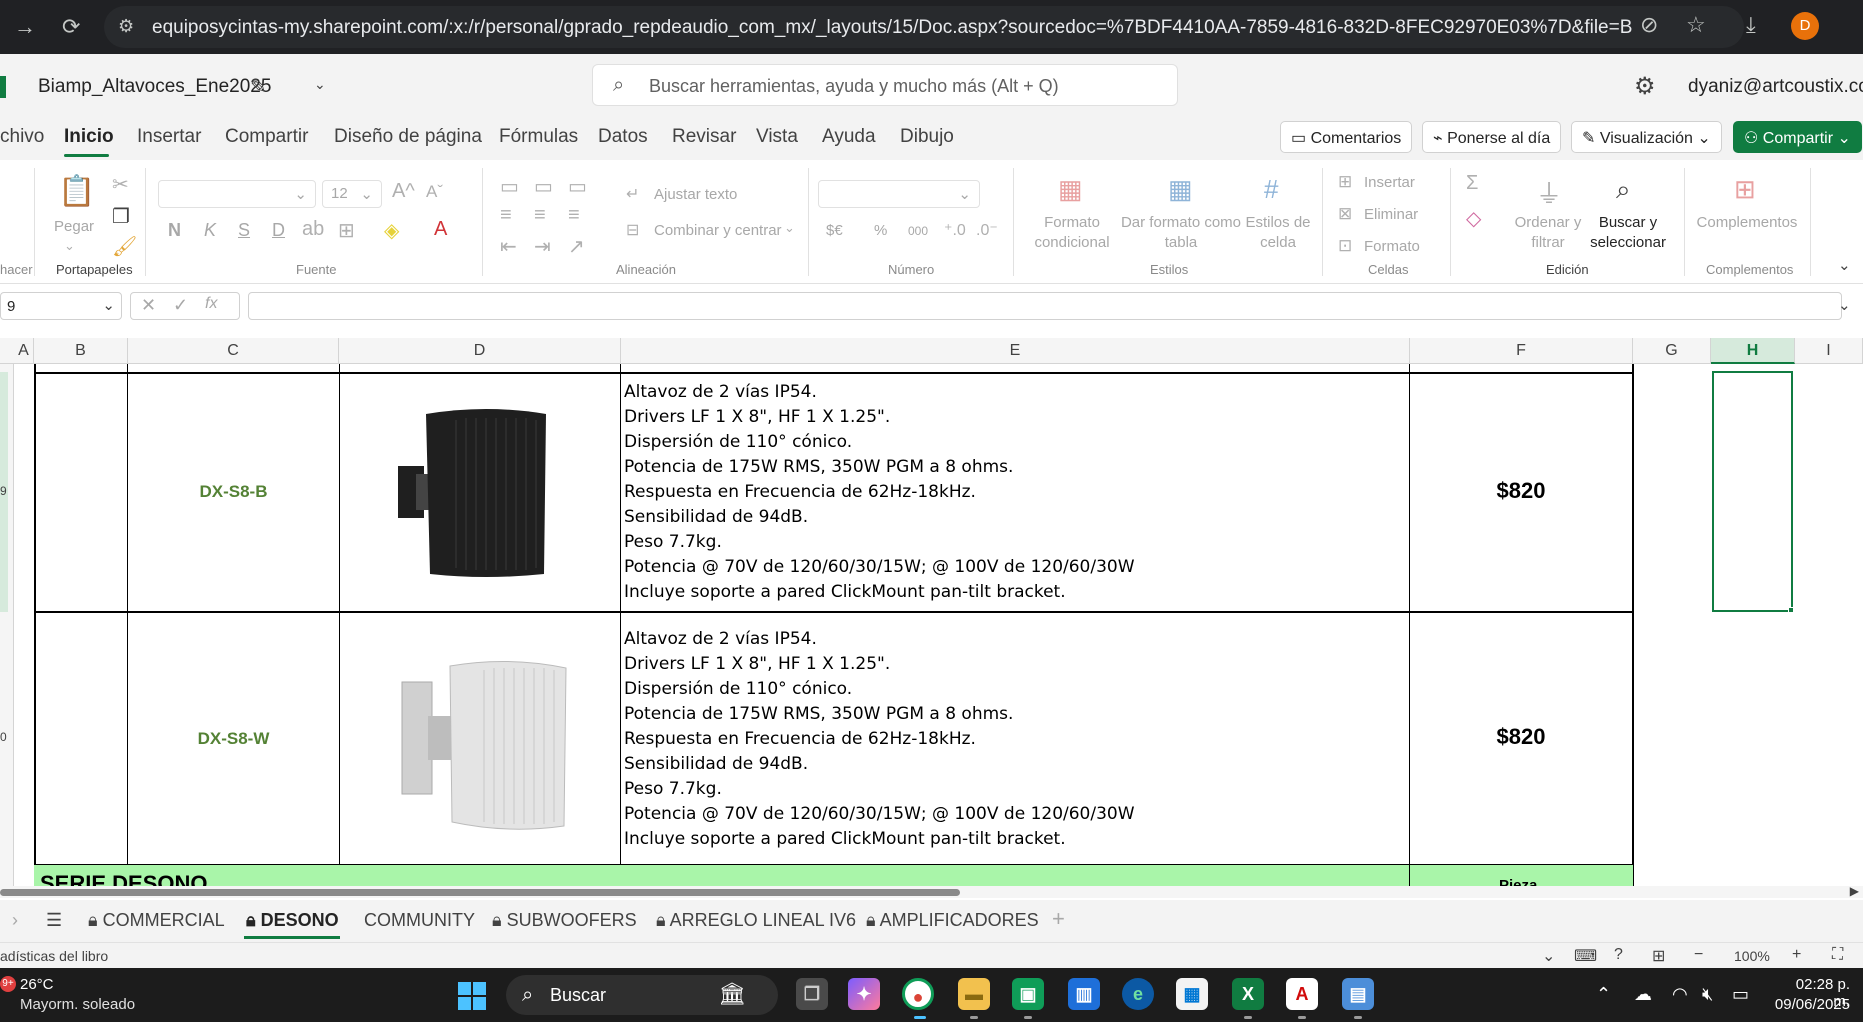  What do you see at coordinates (1603, 994) in the screenshot?
I see `chevron-up-icon: ⌃` at bounding box center [1603, 994].